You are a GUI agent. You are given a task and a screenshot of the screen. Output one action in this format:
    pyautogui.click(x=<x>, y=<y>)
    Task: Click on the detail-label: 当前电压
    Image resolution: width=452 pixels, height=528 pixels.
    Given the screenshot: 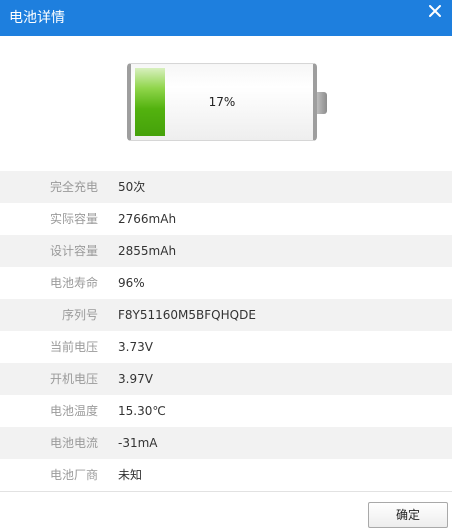 What is the action you would take?
    pyautogui.click(x=73, y=347)
    